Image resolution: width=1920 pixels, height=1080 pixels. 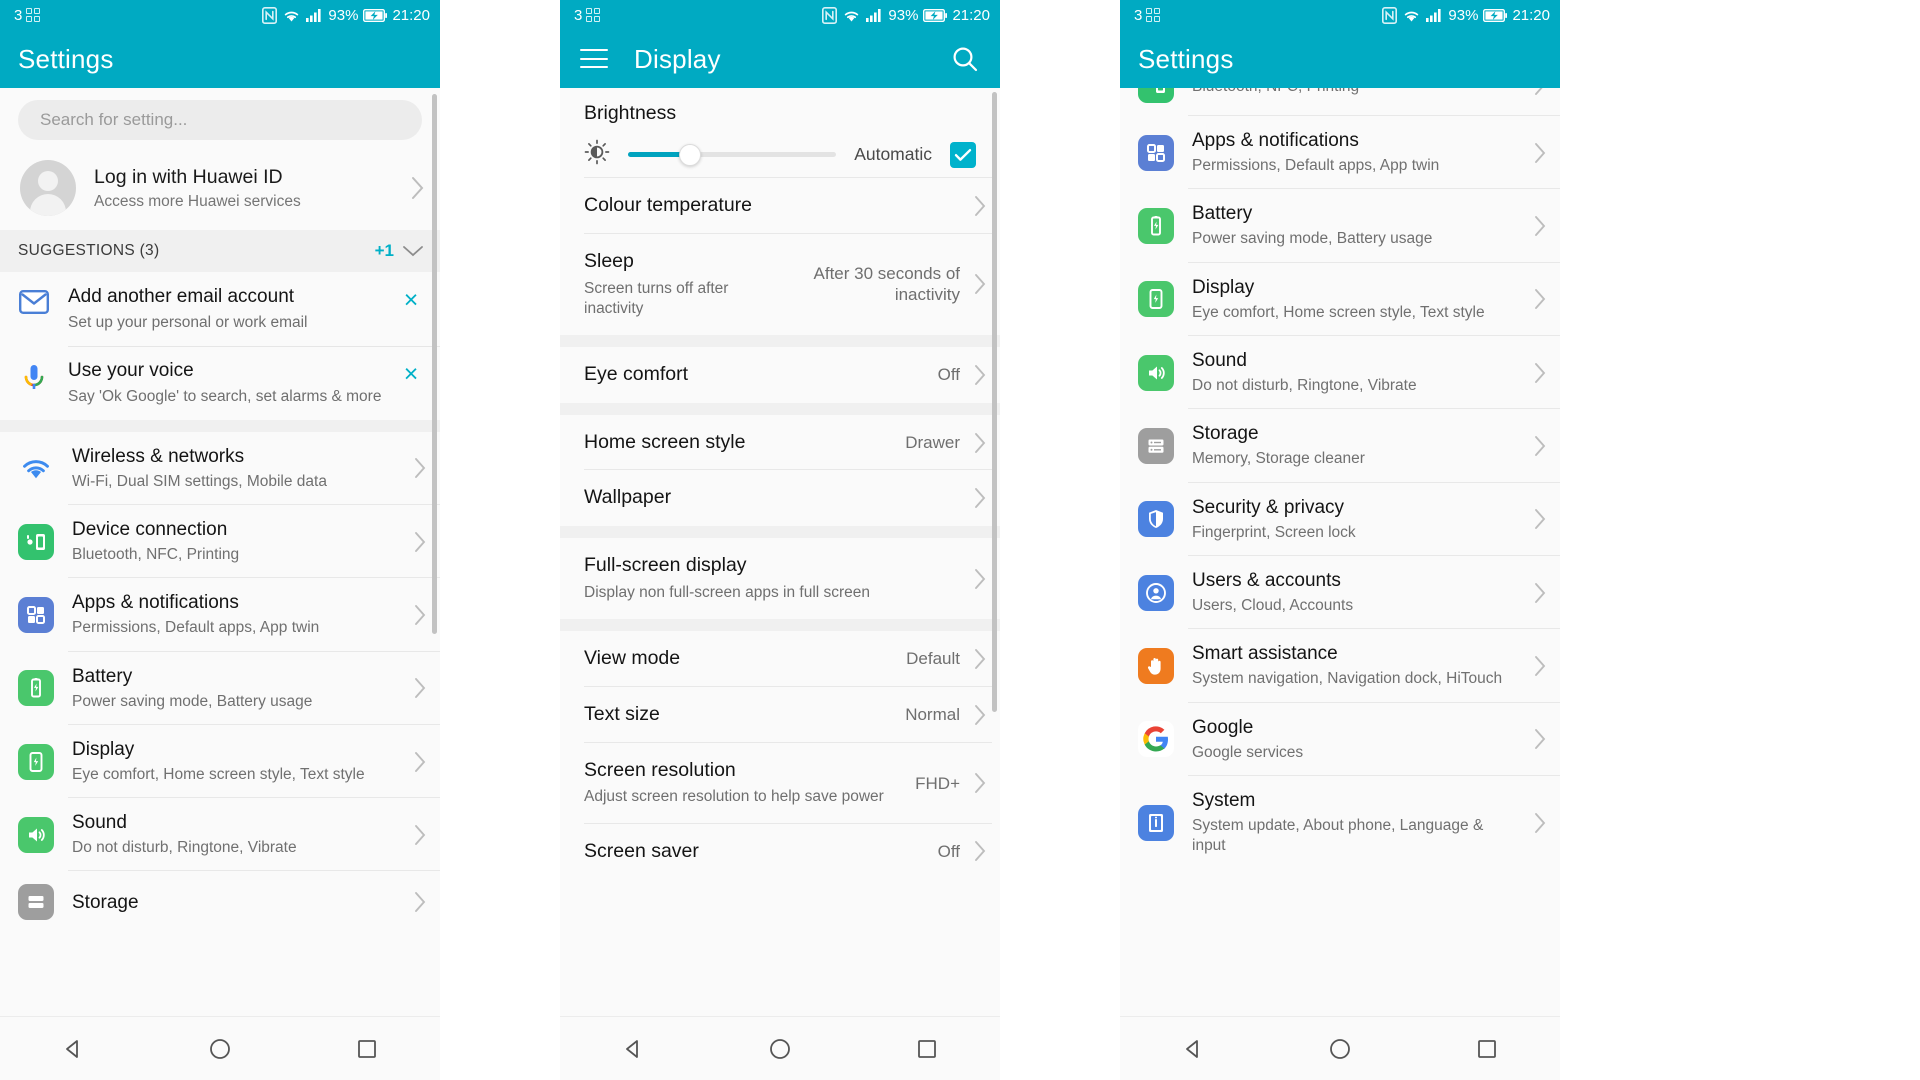 I want to click on wifi-network-icon, so click(x=36, y=468).